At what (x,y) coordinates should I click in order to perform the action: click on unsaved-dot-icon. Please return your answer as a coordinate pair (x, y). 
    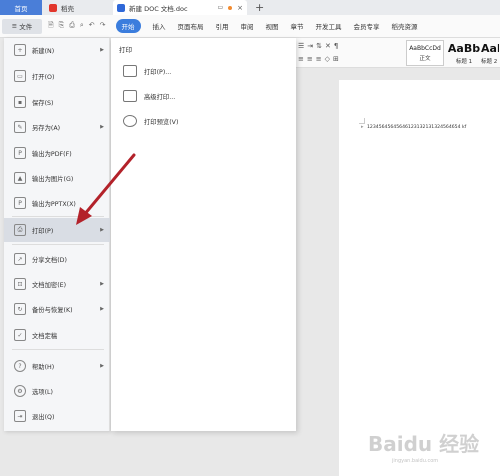
    Looking at the image, I should click on (230, 7).